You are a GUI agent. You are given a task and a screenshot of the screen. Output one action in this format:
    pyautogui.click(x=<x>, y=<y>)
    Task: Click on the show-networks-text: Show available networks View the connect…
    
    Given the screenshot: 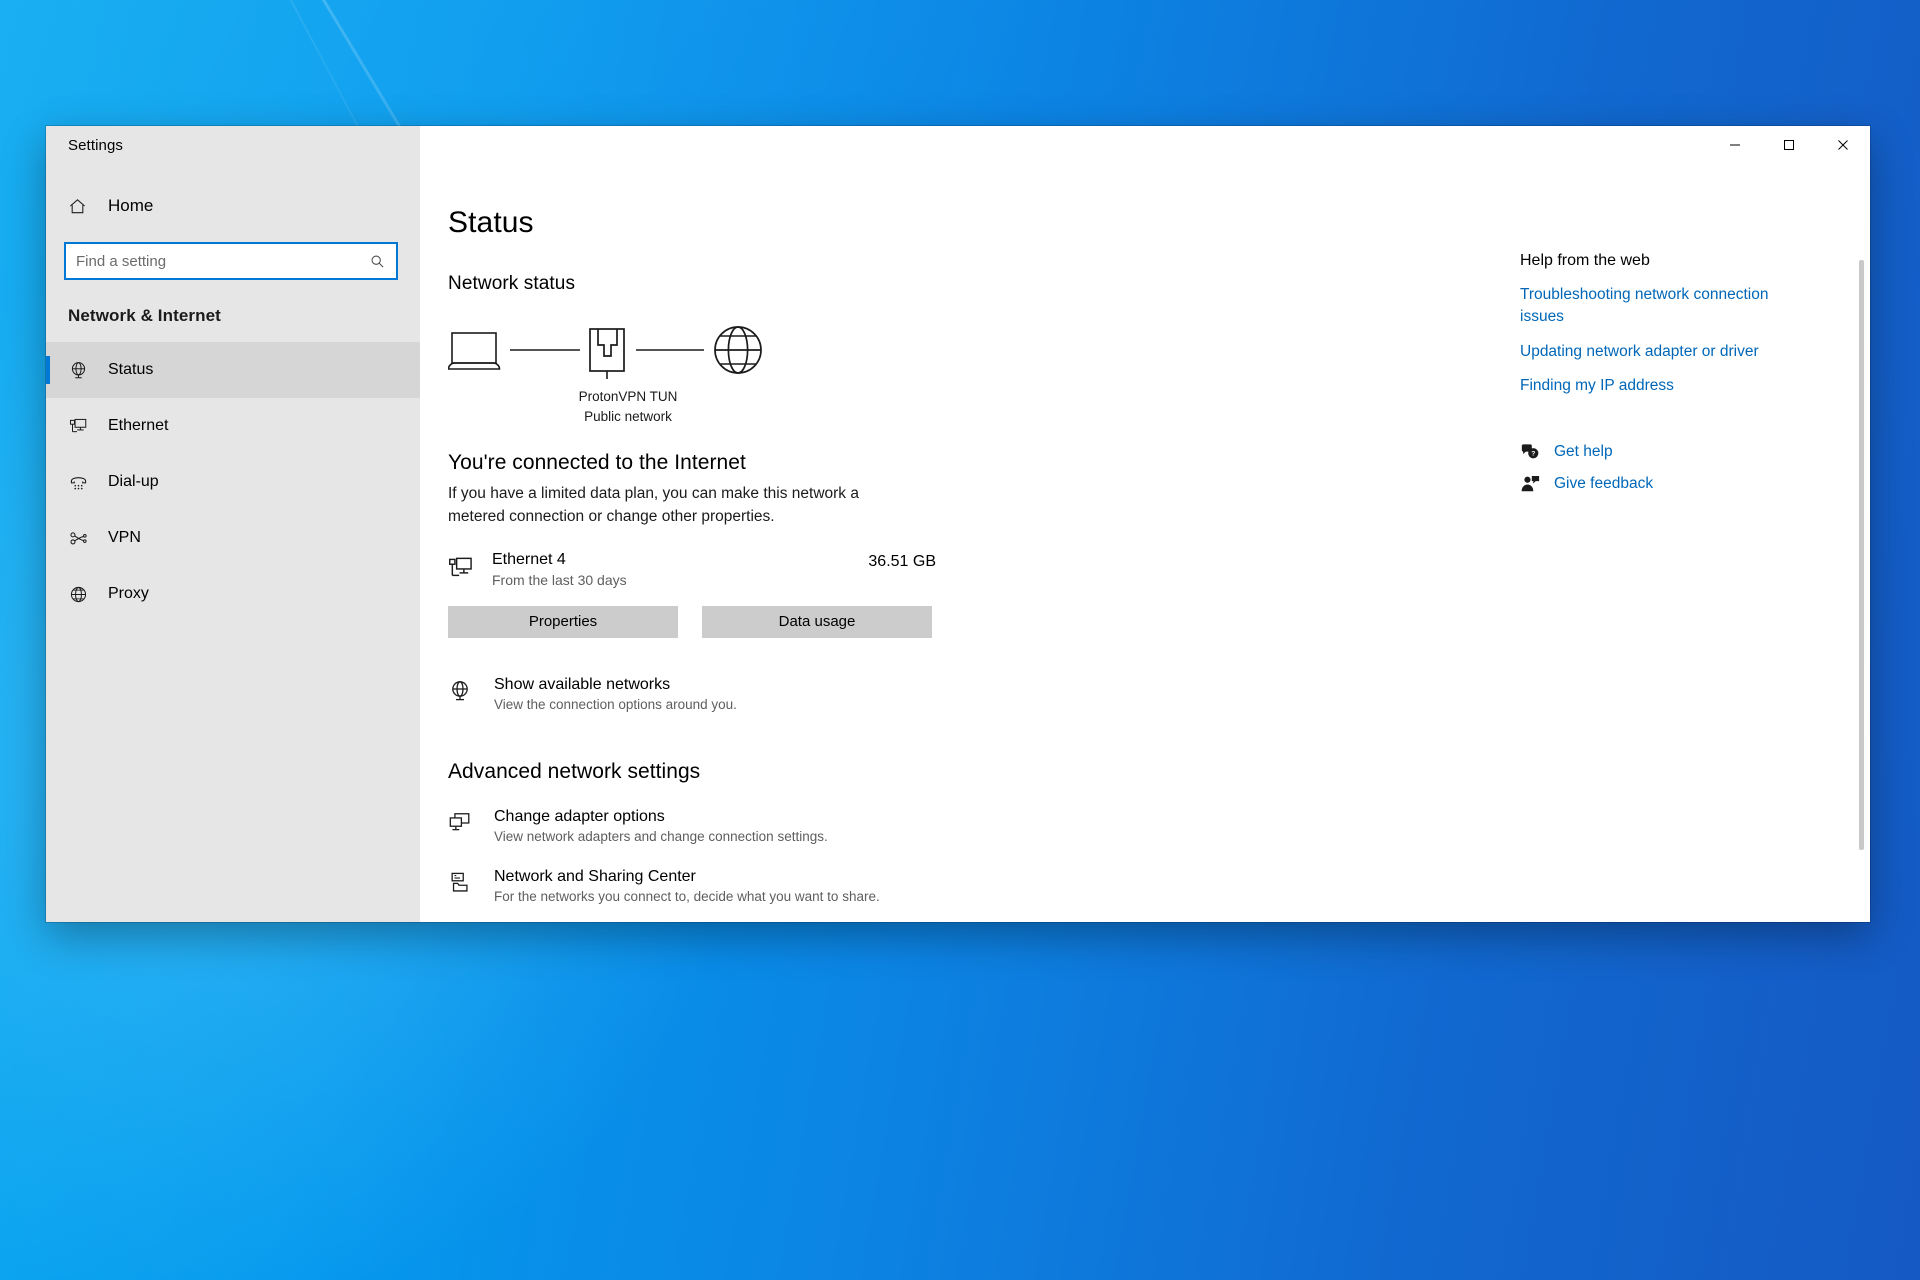 What is the action you would take?
    pyautogui.click(x=615, y=694)
    